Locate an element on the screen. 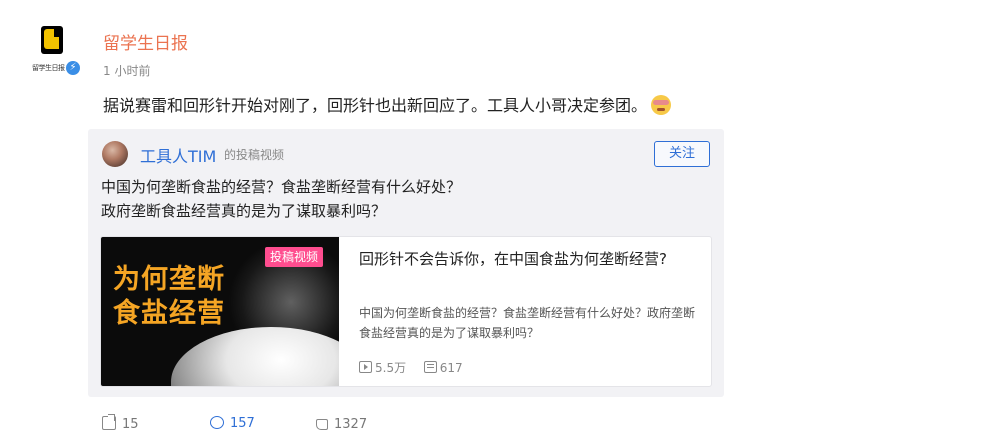  video-title: 回形针不会告诉你，在中国食盐为何垄断经营? is located at coordinates (524, 259).